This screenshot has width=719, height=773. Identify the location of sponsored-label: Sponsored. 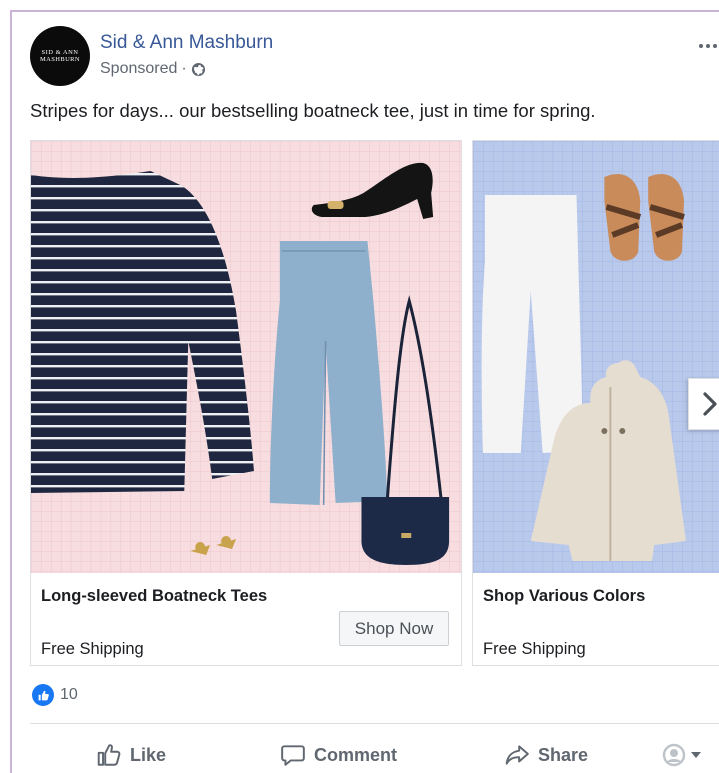
(138, 69).